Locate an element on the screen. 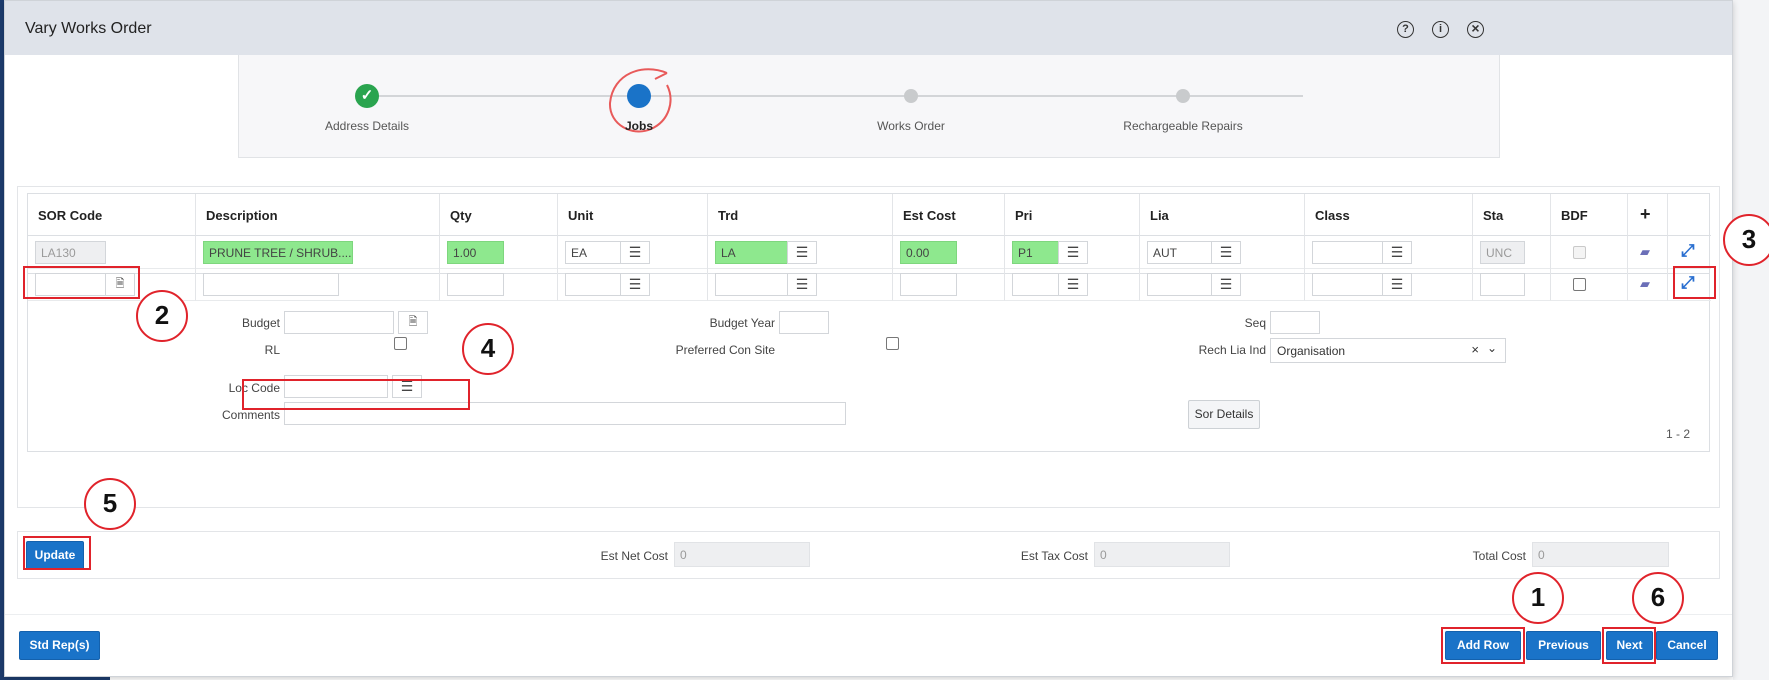  table-row-2-lia: ☰ is located at coordinates (1222, 284).